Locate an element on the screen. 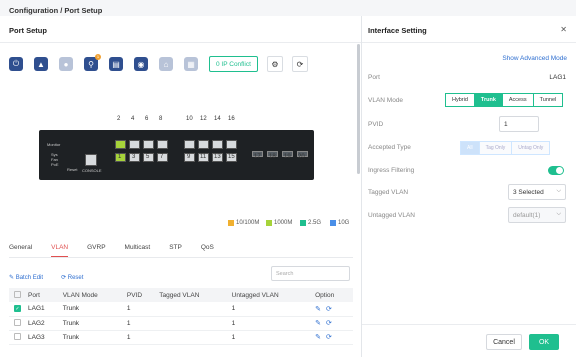 Image resolution: width=576 pixels, height=357 pixels. port-number: 2 is located at coordinates (119, 119).